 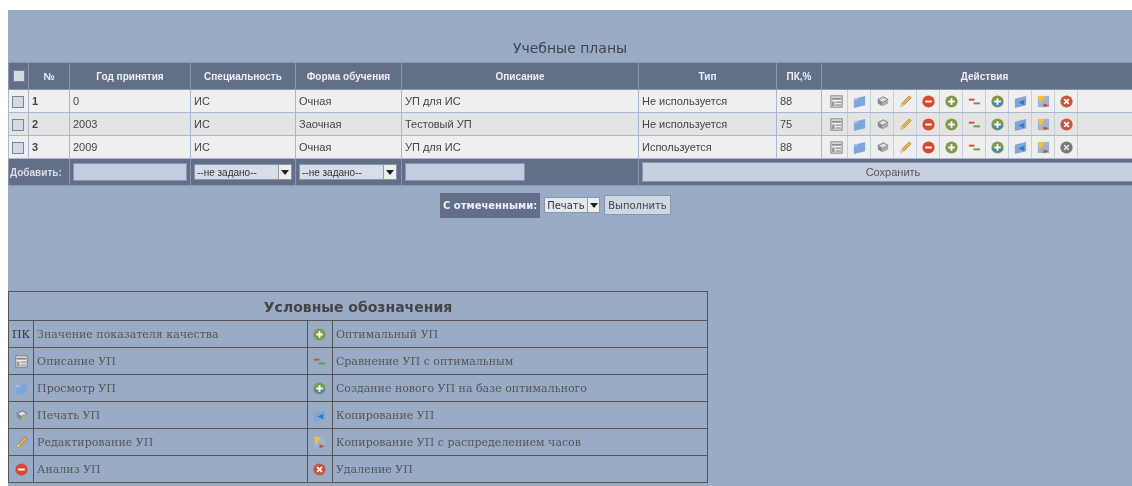 I want to click on save-button: Сохранить, so click(x=887, y=172).